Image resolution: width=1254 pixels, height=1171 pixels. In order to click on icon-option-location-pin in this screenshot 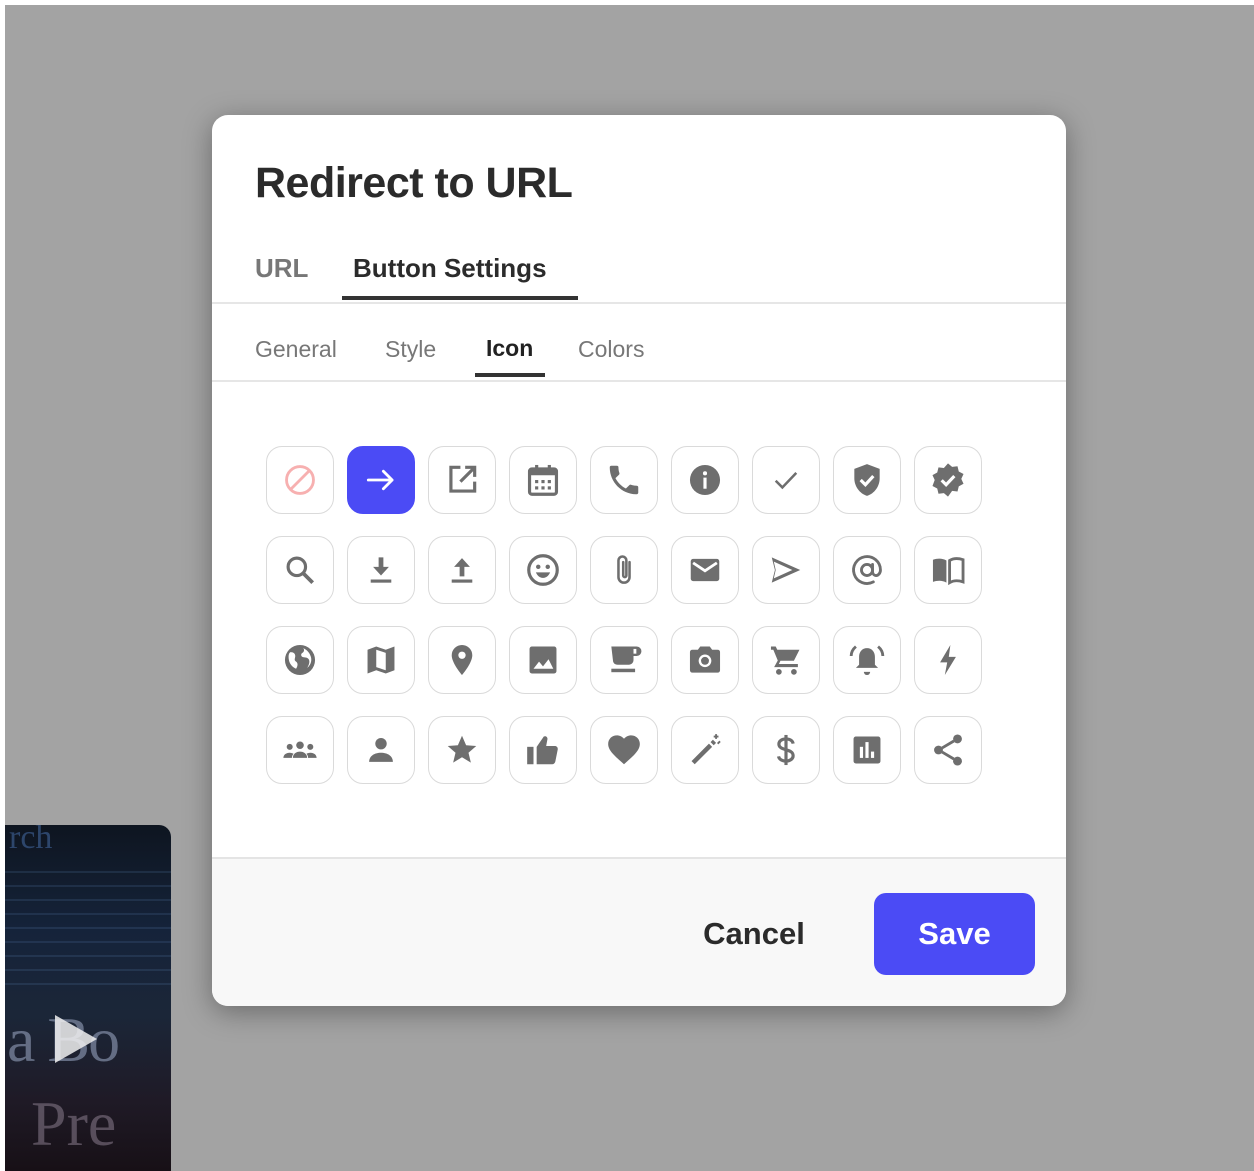, I will do `click(462, 660)`.